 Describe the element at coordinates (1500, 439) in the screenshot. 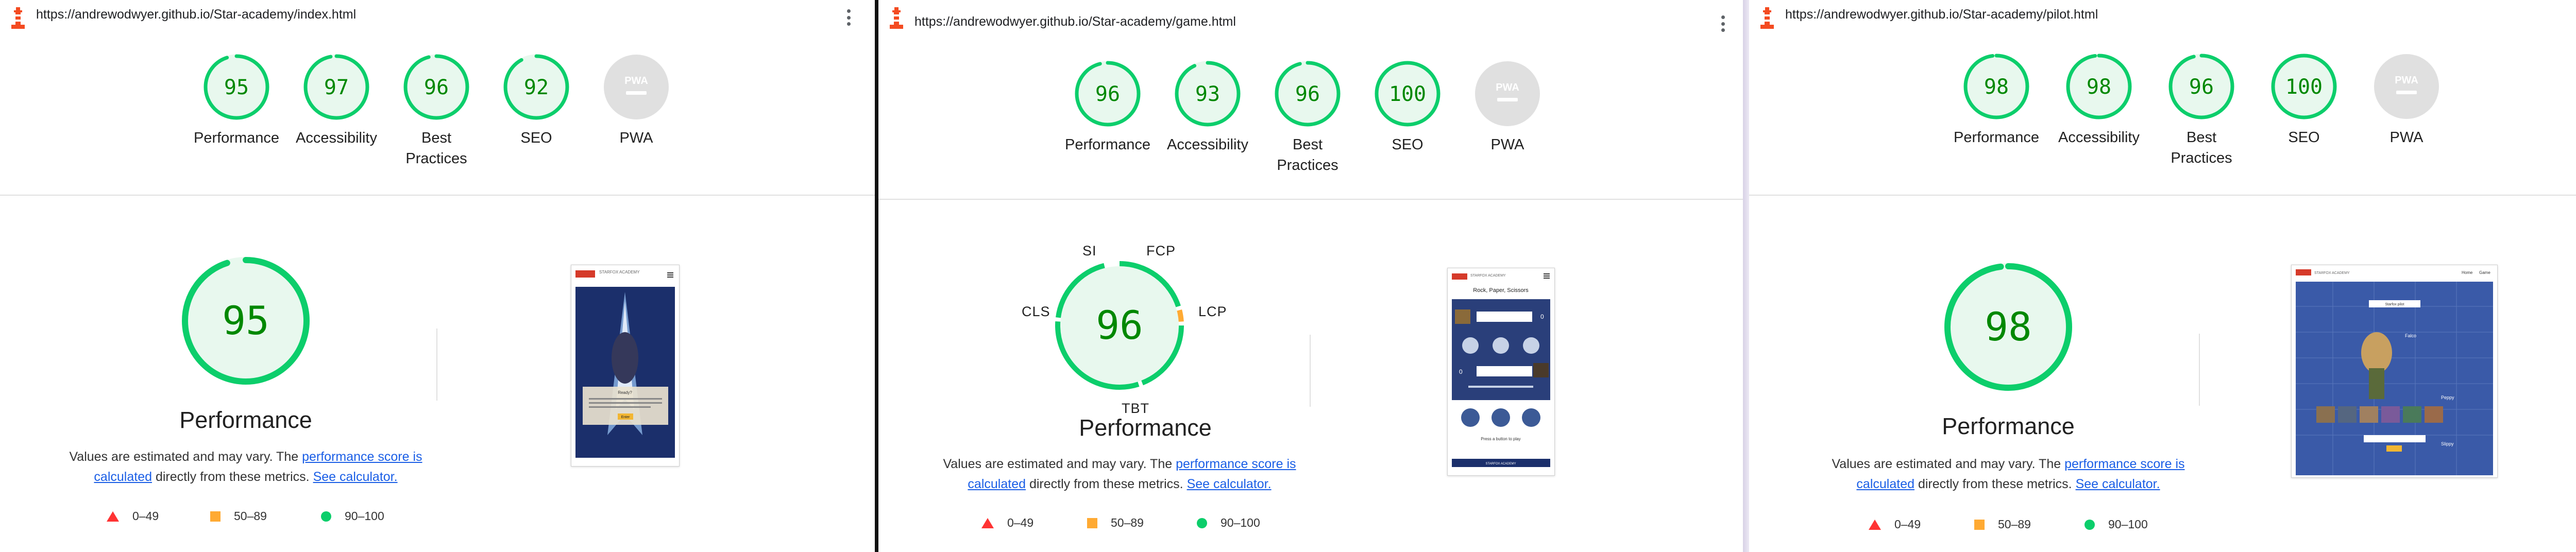

I see `thumb-prompt: Press a button to play` at that location.